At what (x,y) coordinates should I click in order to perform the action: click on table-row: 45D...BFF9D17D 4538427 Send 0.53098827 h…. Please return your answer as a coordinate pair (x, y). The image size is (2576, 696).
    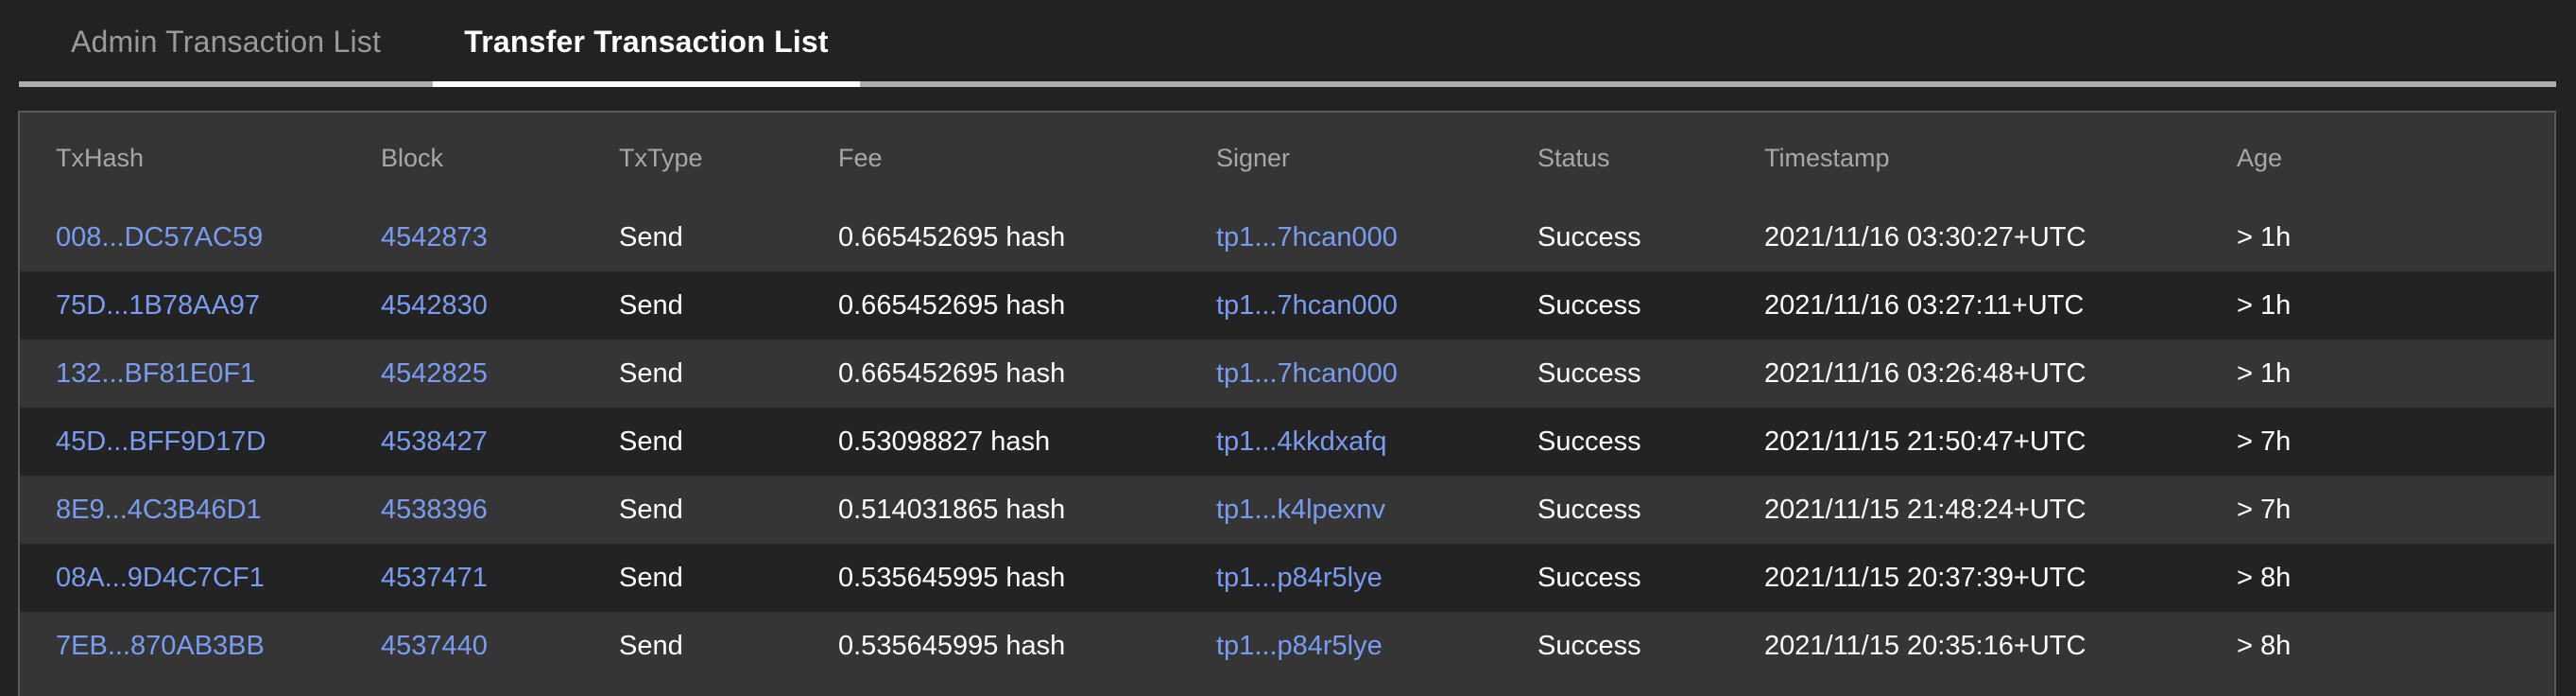
    Looking at the image, I should click on (1287, 442).